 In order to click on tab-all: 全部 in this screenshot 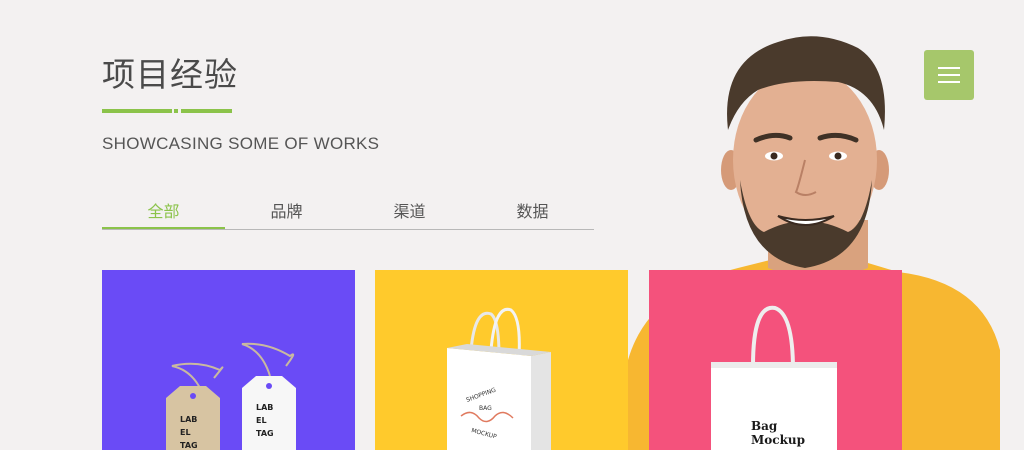, I will do `click(163, 213)`.